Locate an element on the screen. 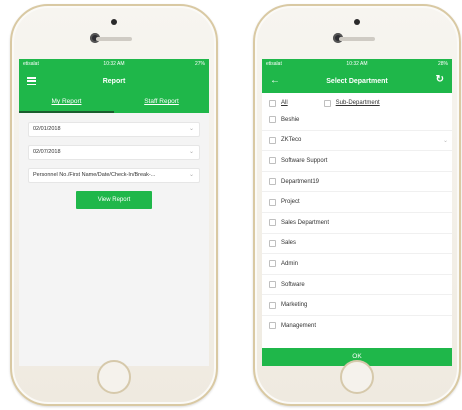 The width and height of the screenshot is (462, 410). hamburger-menu-icon is located at coordinates (31, 81).